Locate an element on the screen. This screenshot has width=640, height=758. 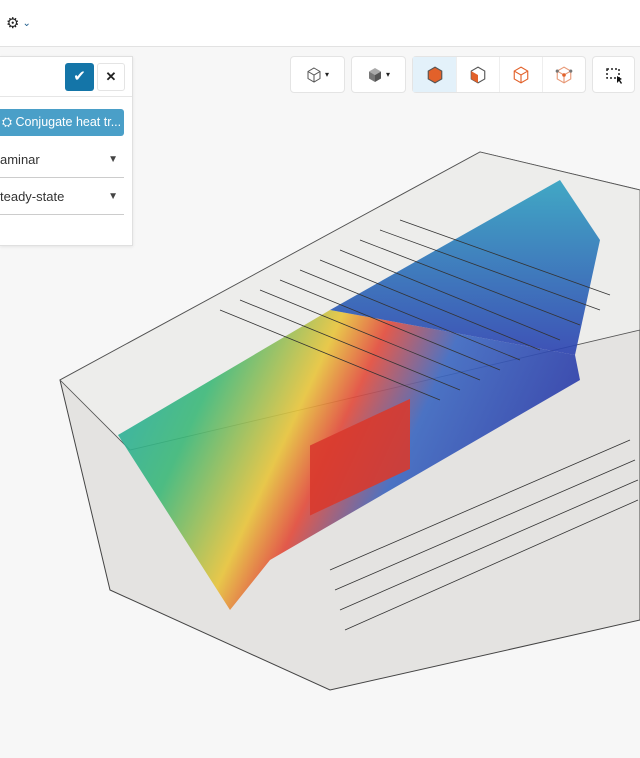
select-face-button is located at coordinates (477, 74).